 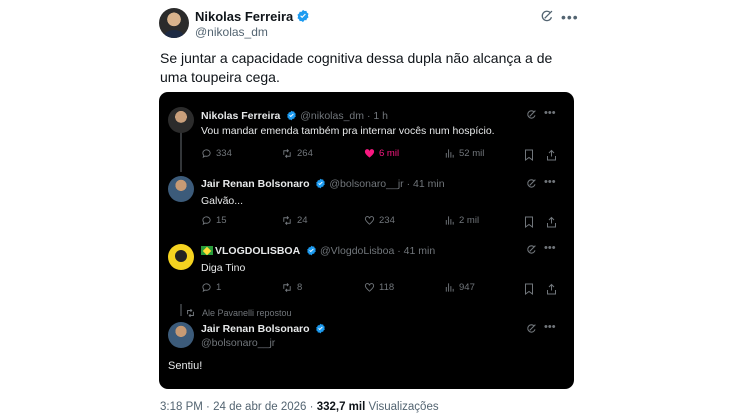 I want to click on view-count-text: 52 mil, so click(x=472, y=153).